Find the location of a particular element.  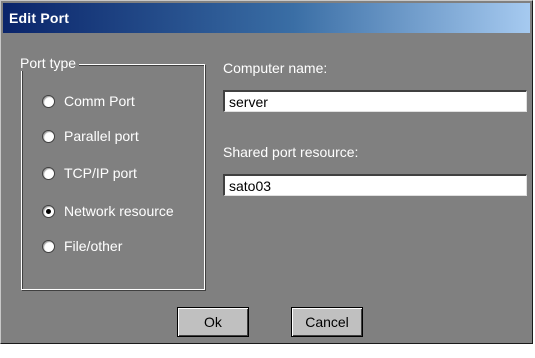

dialog-title: Edit Port is located at coordinates (266, 18).